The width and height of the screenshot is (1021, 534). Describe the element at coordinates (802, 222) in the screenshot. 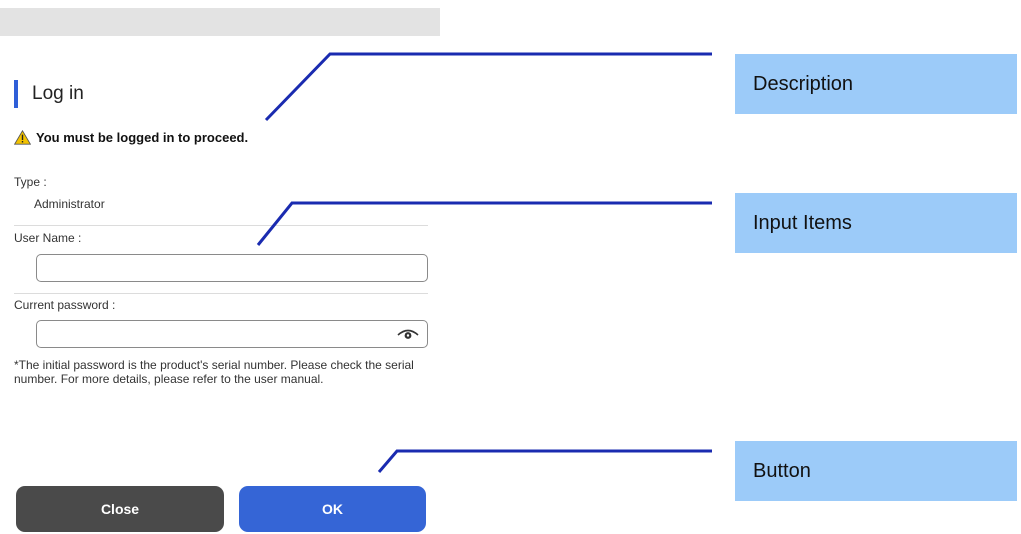

I see `callout-label: Input Items` at that location.